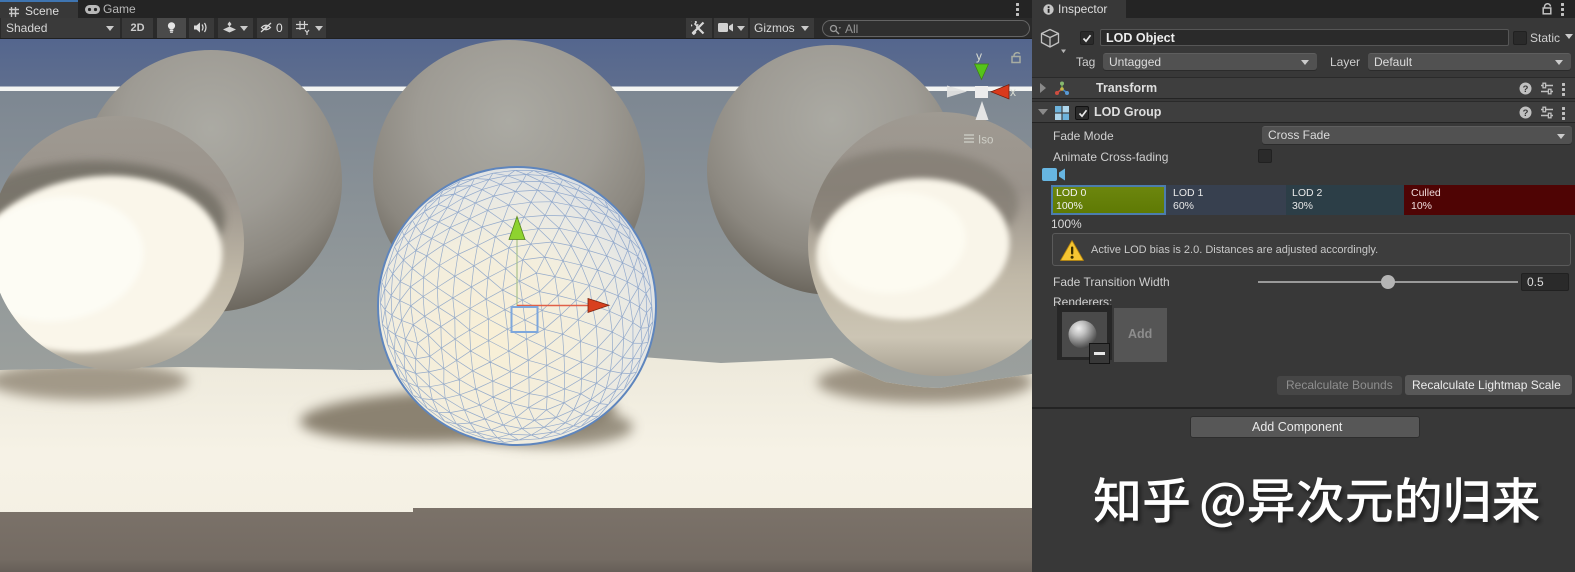 The width and height of the screenshot is (1575, 572). Describe the element at coordinates (985, 141) in the screenshot. I see `svg-text: Iso` at that location.